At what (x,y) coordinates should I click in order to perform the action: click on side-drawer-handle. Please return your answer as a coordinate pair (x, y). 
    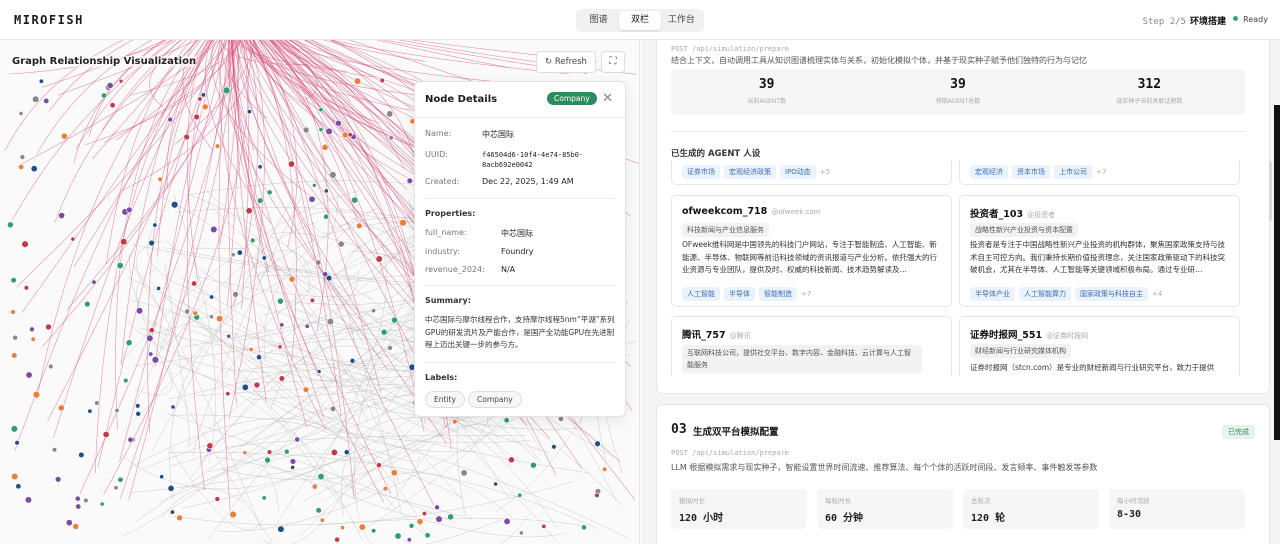
    Looking at the image, I should click on (1277, 272).